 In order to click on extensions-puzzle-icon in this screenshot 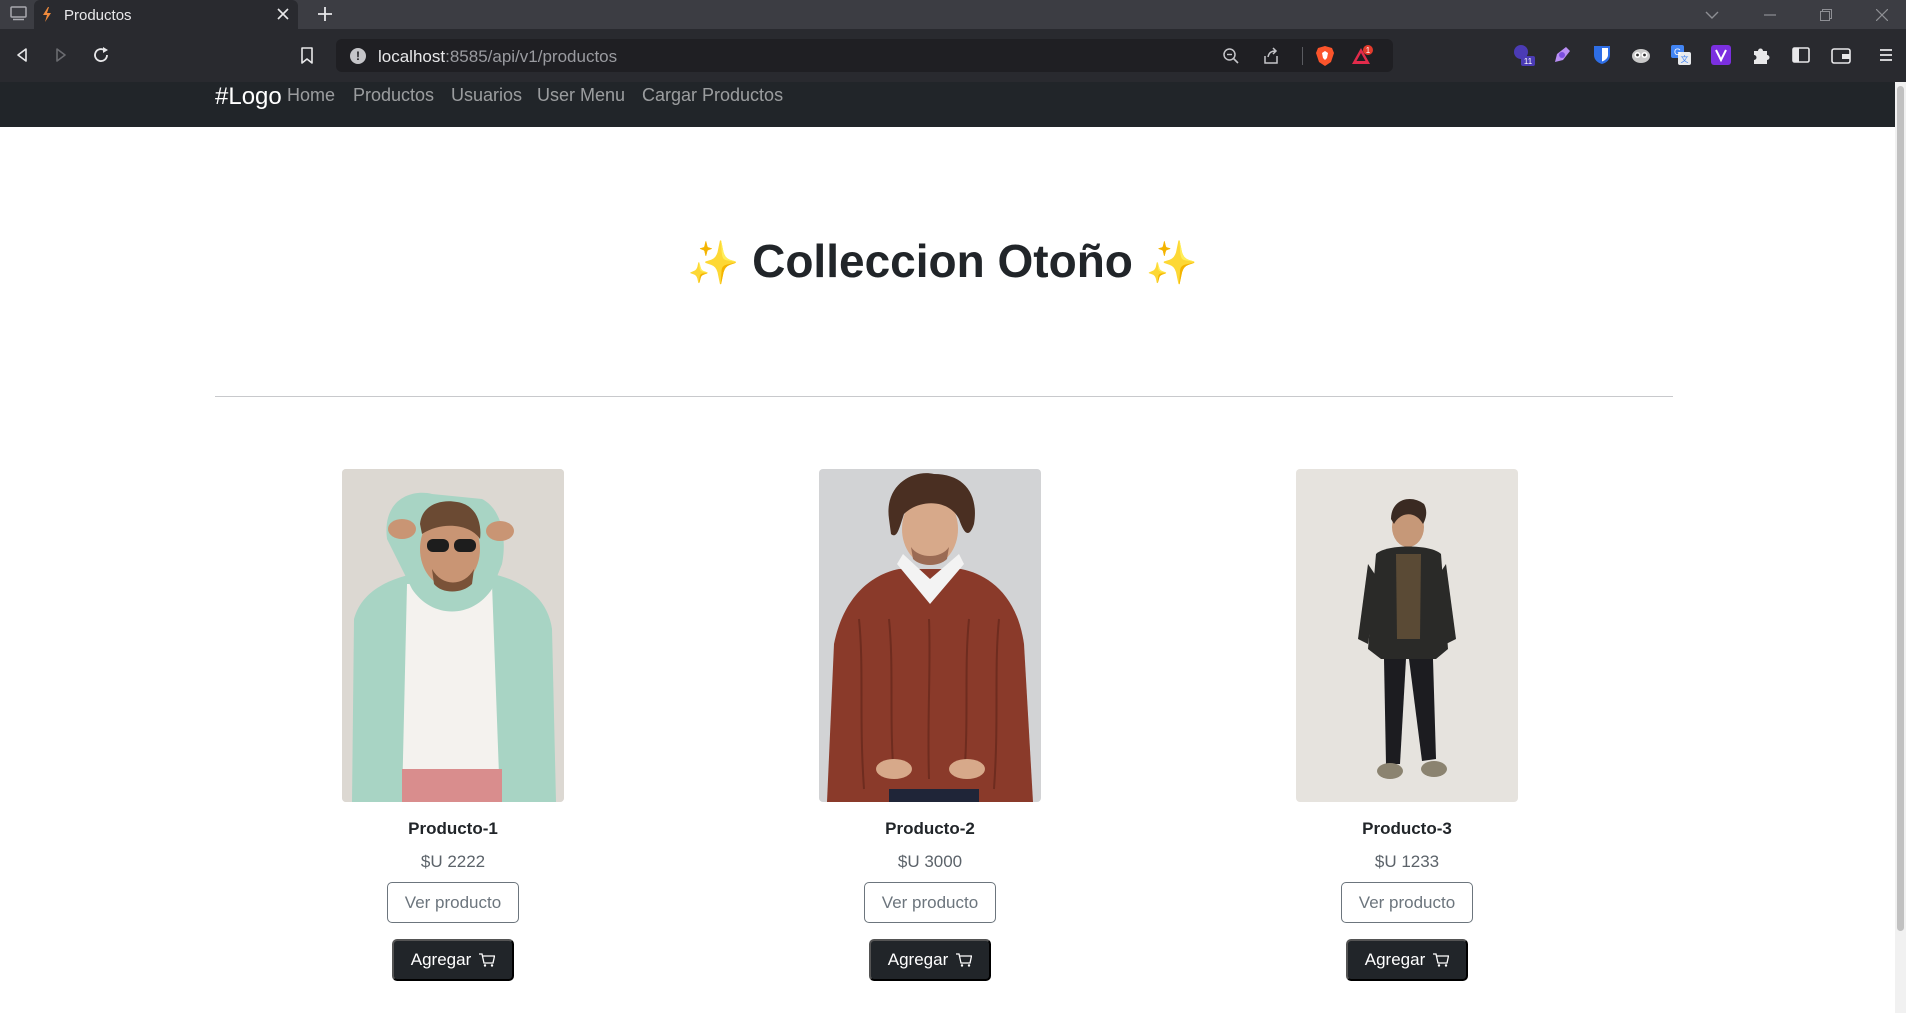, I will do `click(1761, 55)`.